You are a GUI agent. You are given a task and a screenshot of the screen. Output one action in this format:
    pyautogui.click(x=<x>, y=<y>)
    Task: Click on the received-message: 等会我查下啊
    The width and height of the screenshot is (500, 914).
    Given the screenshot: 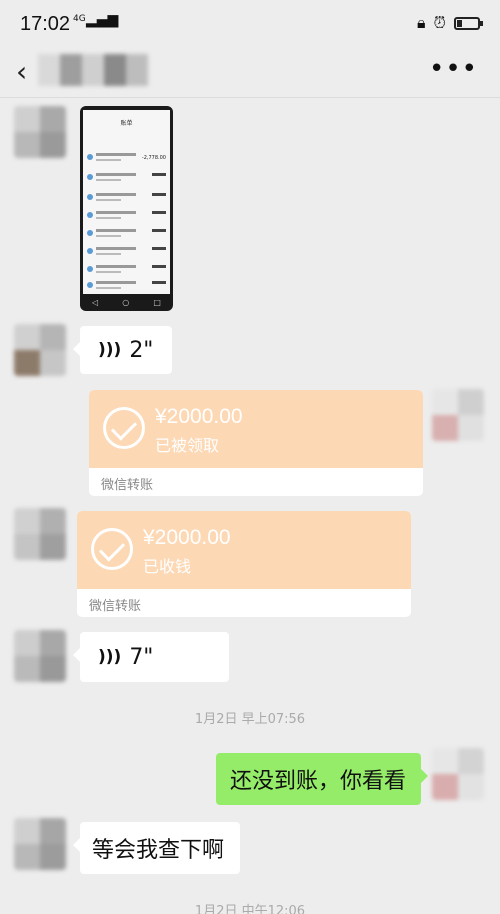 What is the action you would take?
    pyautogui.click(x=156, y=848)
    